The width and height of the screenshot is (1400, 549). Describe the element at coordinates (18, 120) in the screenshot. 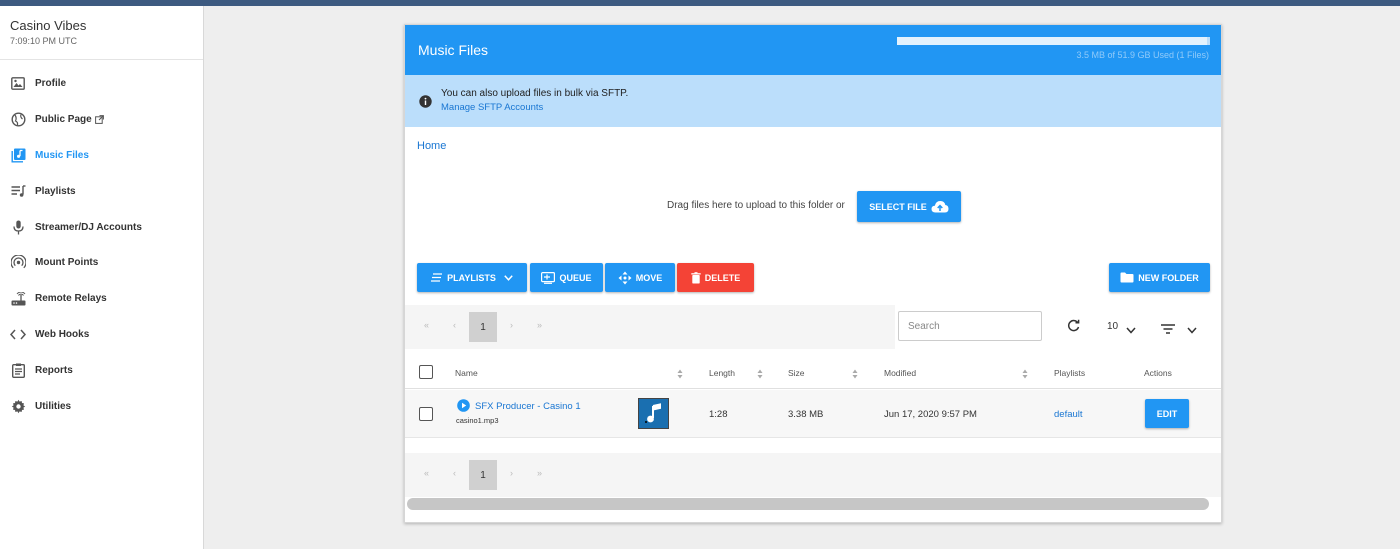

I see `globe-icon` at that location.